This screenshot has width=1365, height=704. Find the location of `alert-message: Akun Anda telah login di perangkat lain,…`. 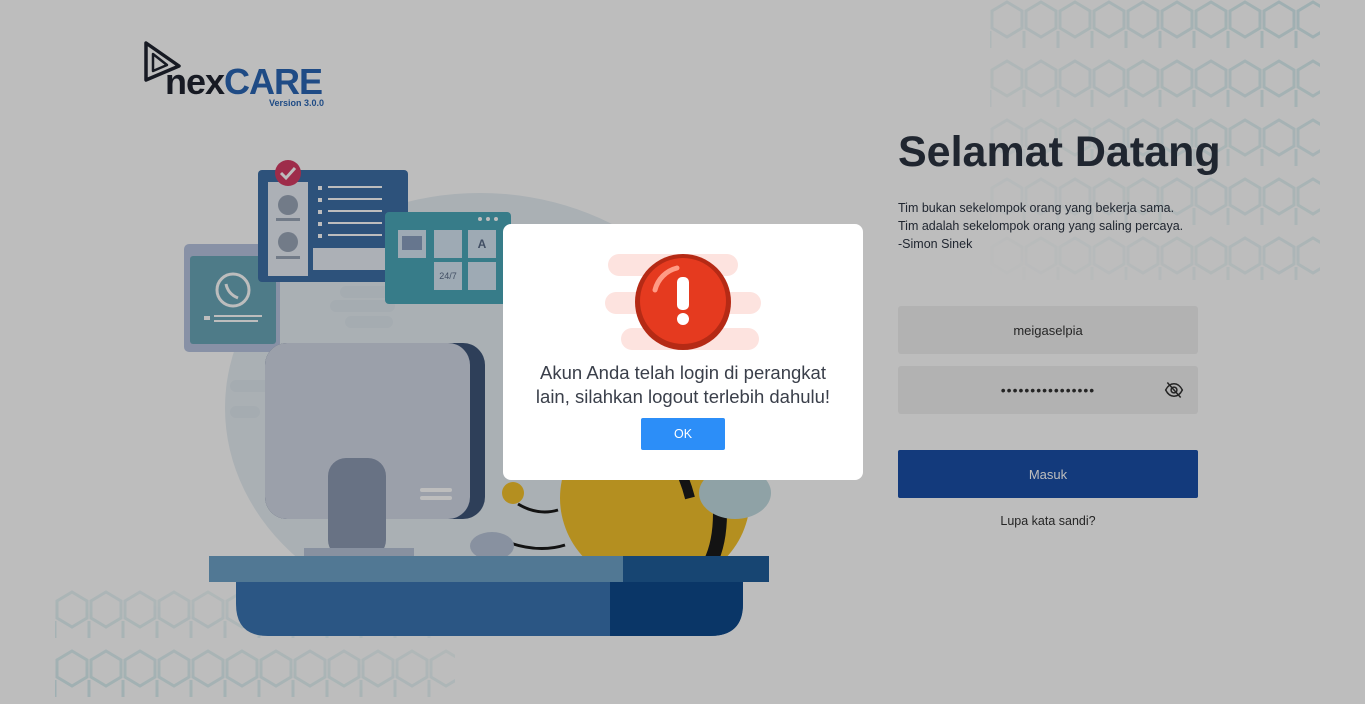

alert-message: Akun Anda telah login di perangkat lain,… is located at coordinates (683, 384).